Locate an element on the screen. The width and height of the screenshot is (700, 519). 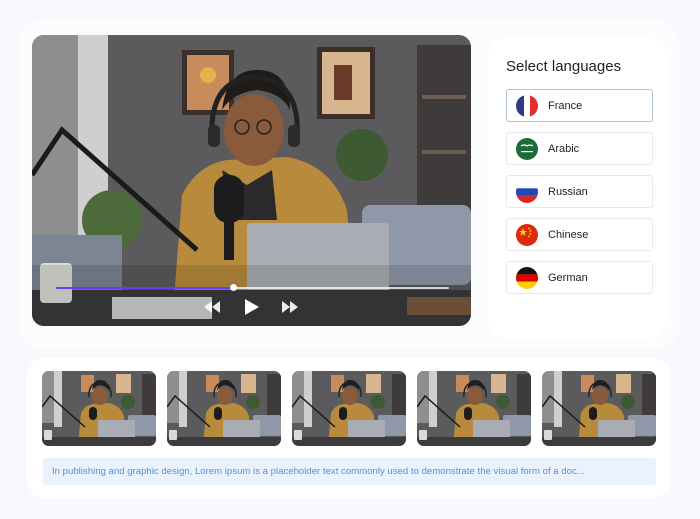
language-option-russian: Russian is located at coordinates (579, 191).